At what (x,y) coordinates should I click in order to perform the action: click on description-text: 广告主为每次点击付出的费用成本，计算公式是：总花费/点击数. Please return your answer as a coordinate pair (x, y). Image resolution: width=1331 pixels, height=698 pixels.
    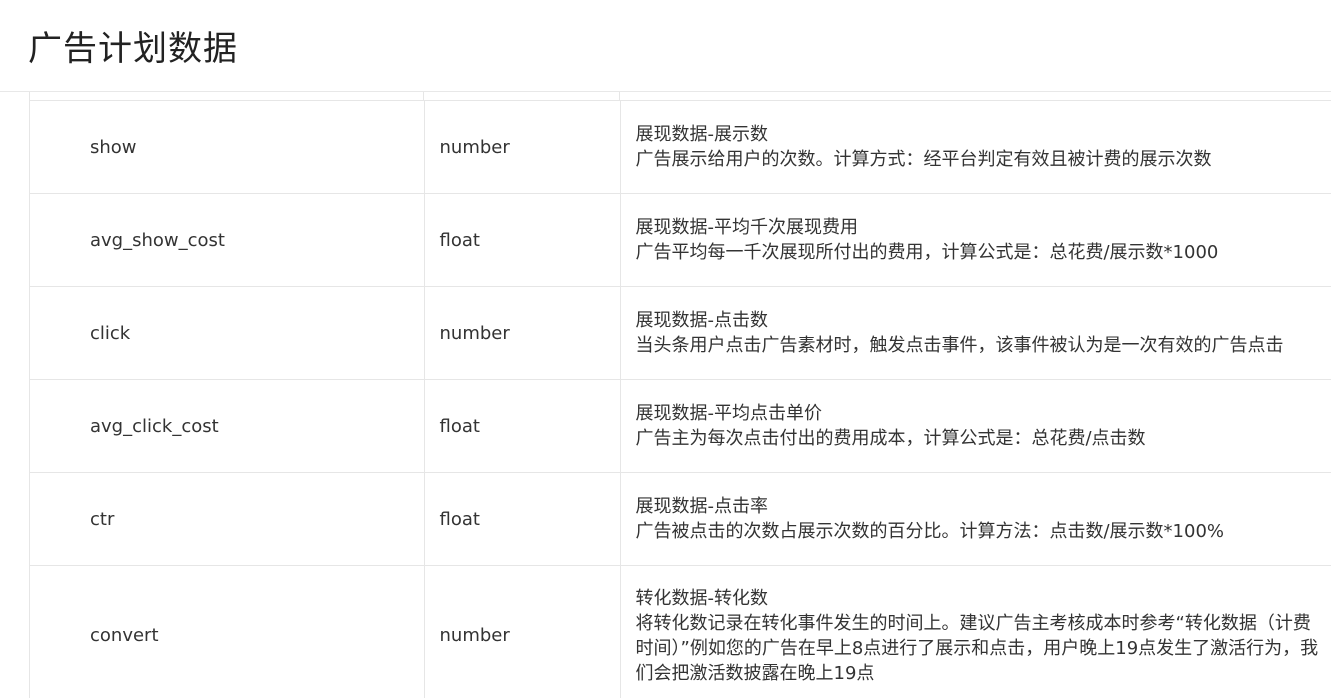
    Looking at the image, I should click on (890, 438).